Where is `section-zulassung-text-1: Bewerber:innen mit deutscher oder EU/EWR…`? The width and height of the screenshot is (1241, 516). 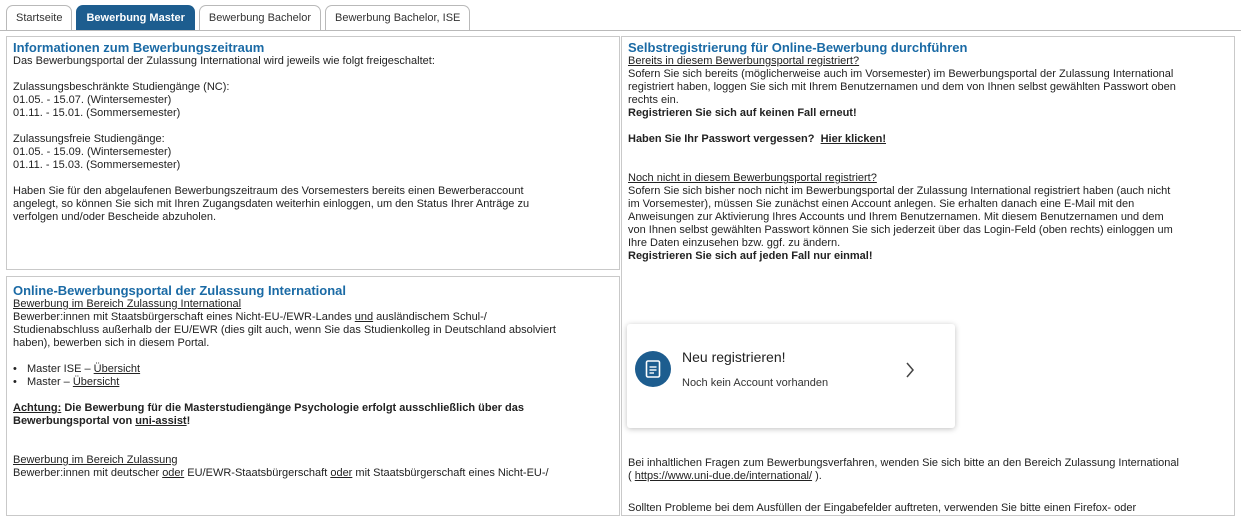
section-zulassung-text-1: Bewerber:innen mit deutscher oder EU/EWR… is located at coordinates (281, 473).